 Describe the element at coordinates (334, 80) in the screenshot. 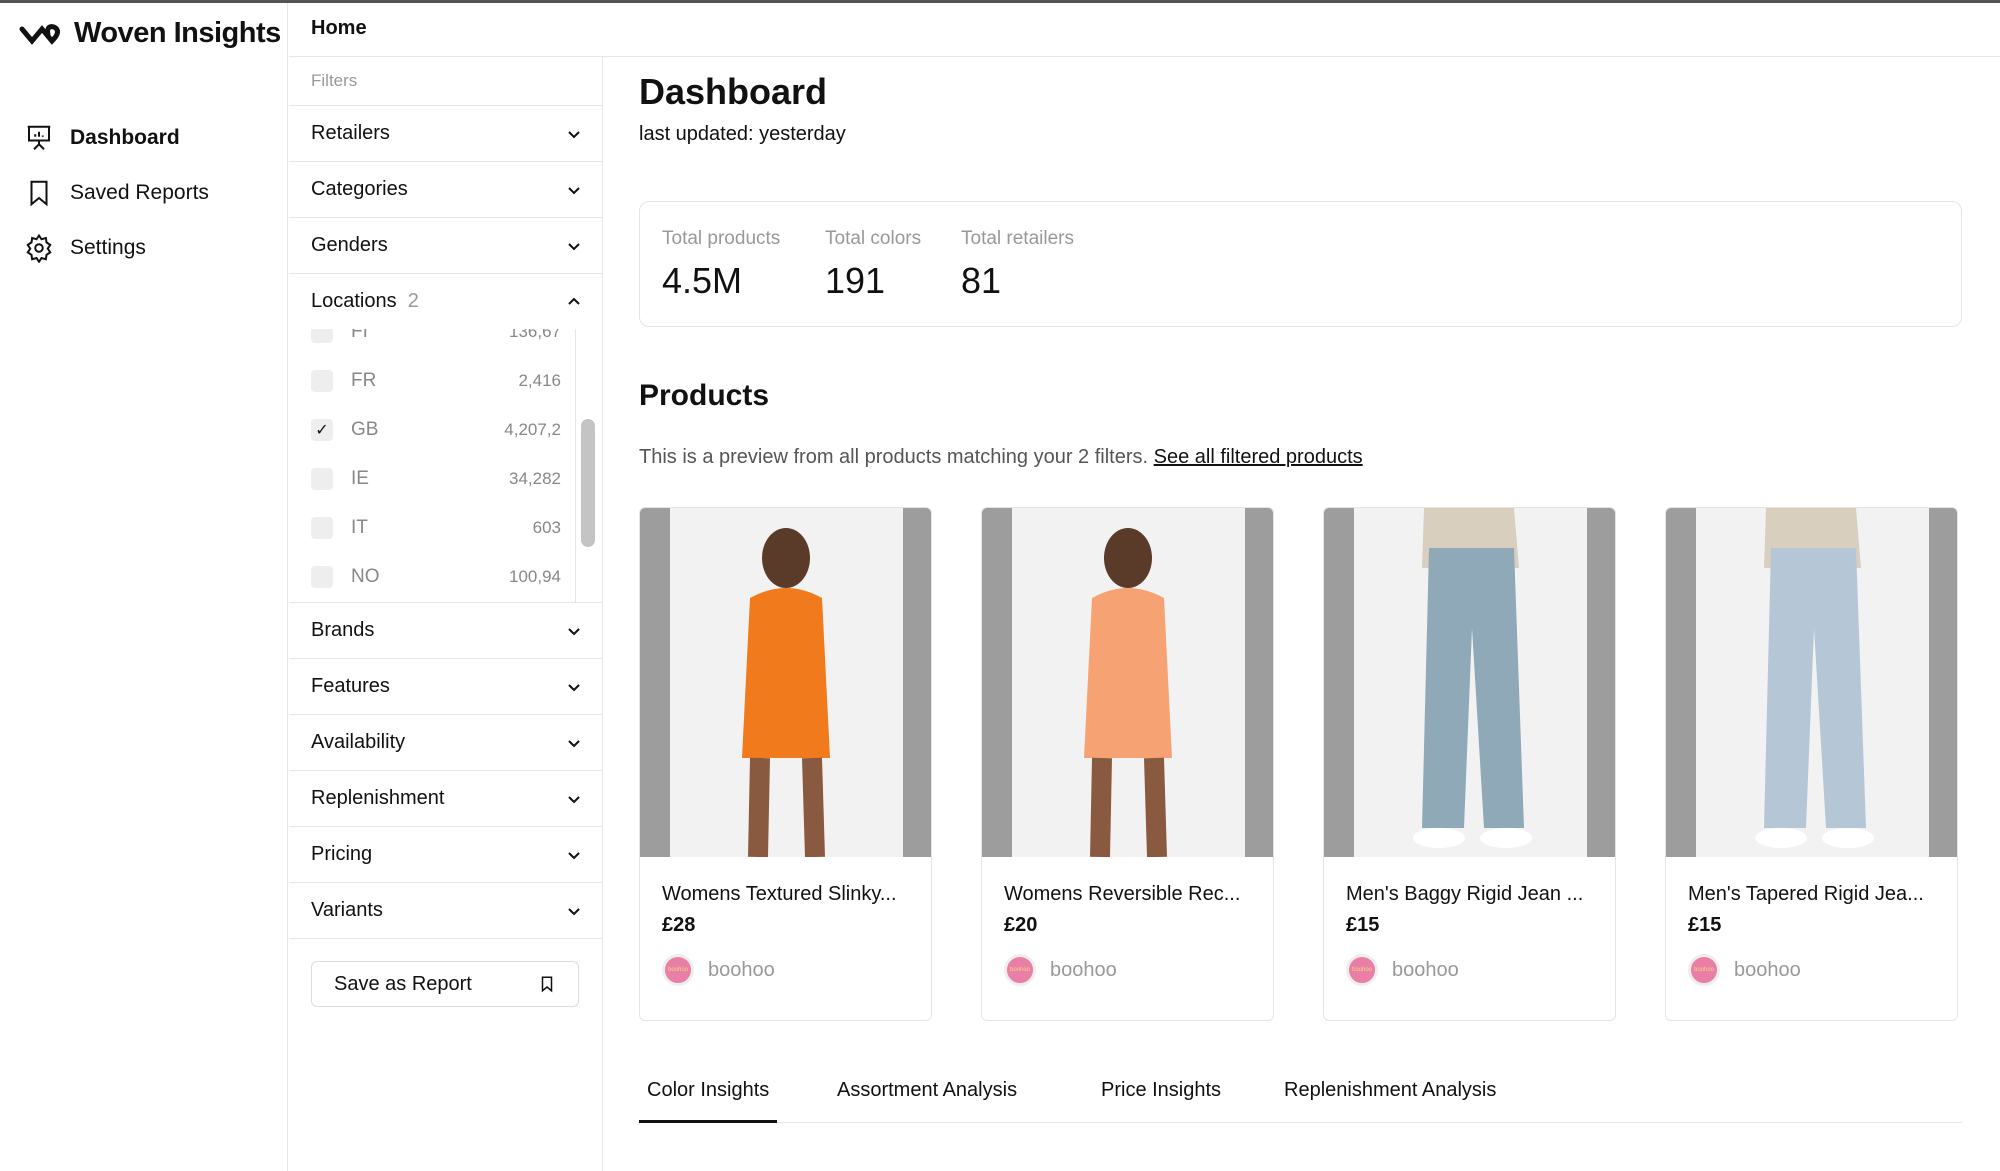

I see `filters-title: Filters` at that location.